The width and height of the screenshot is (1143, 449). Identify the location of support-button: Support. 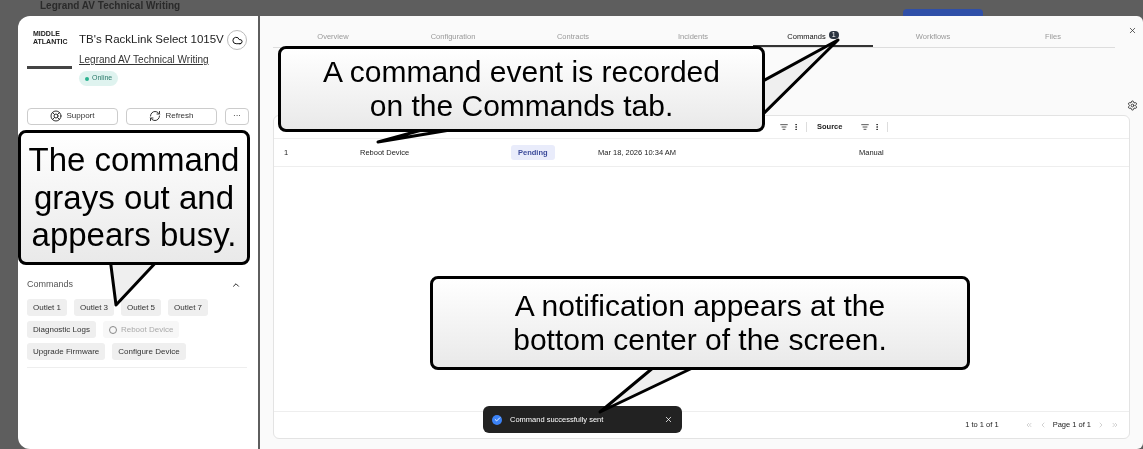
(72, 116).